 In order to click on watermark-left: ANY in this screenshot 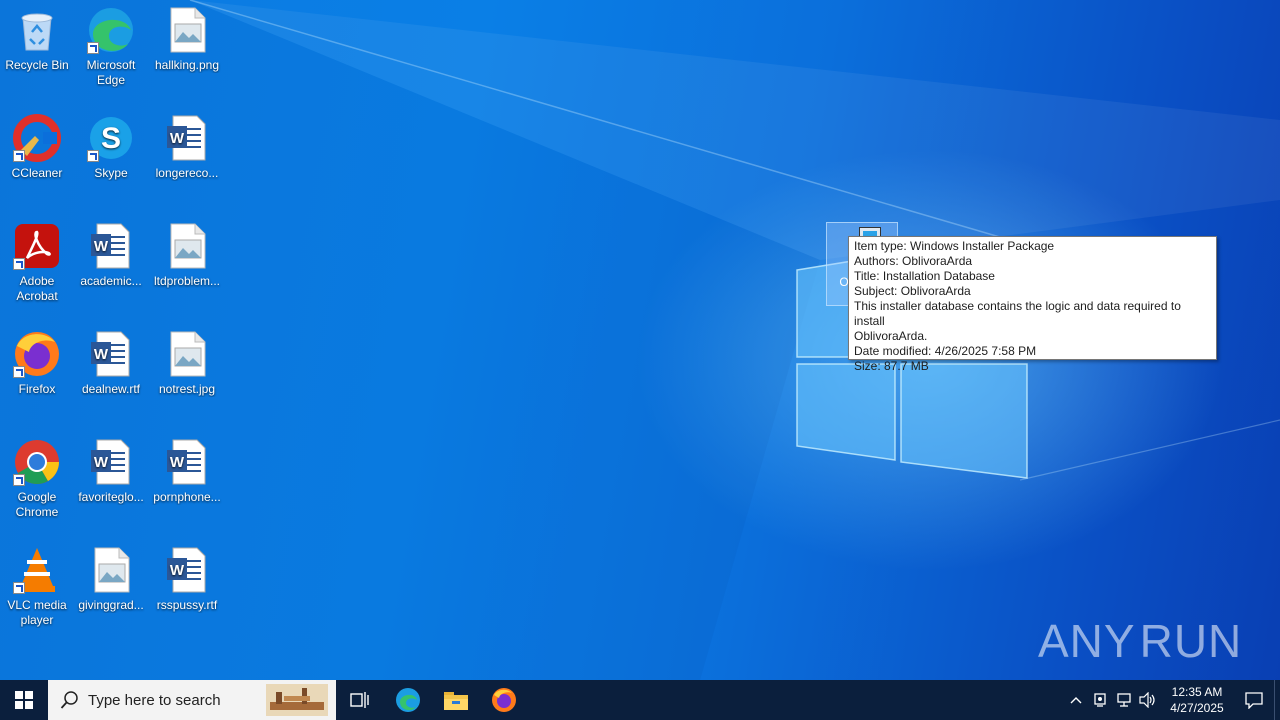, I will do `click(1087, 641)`.